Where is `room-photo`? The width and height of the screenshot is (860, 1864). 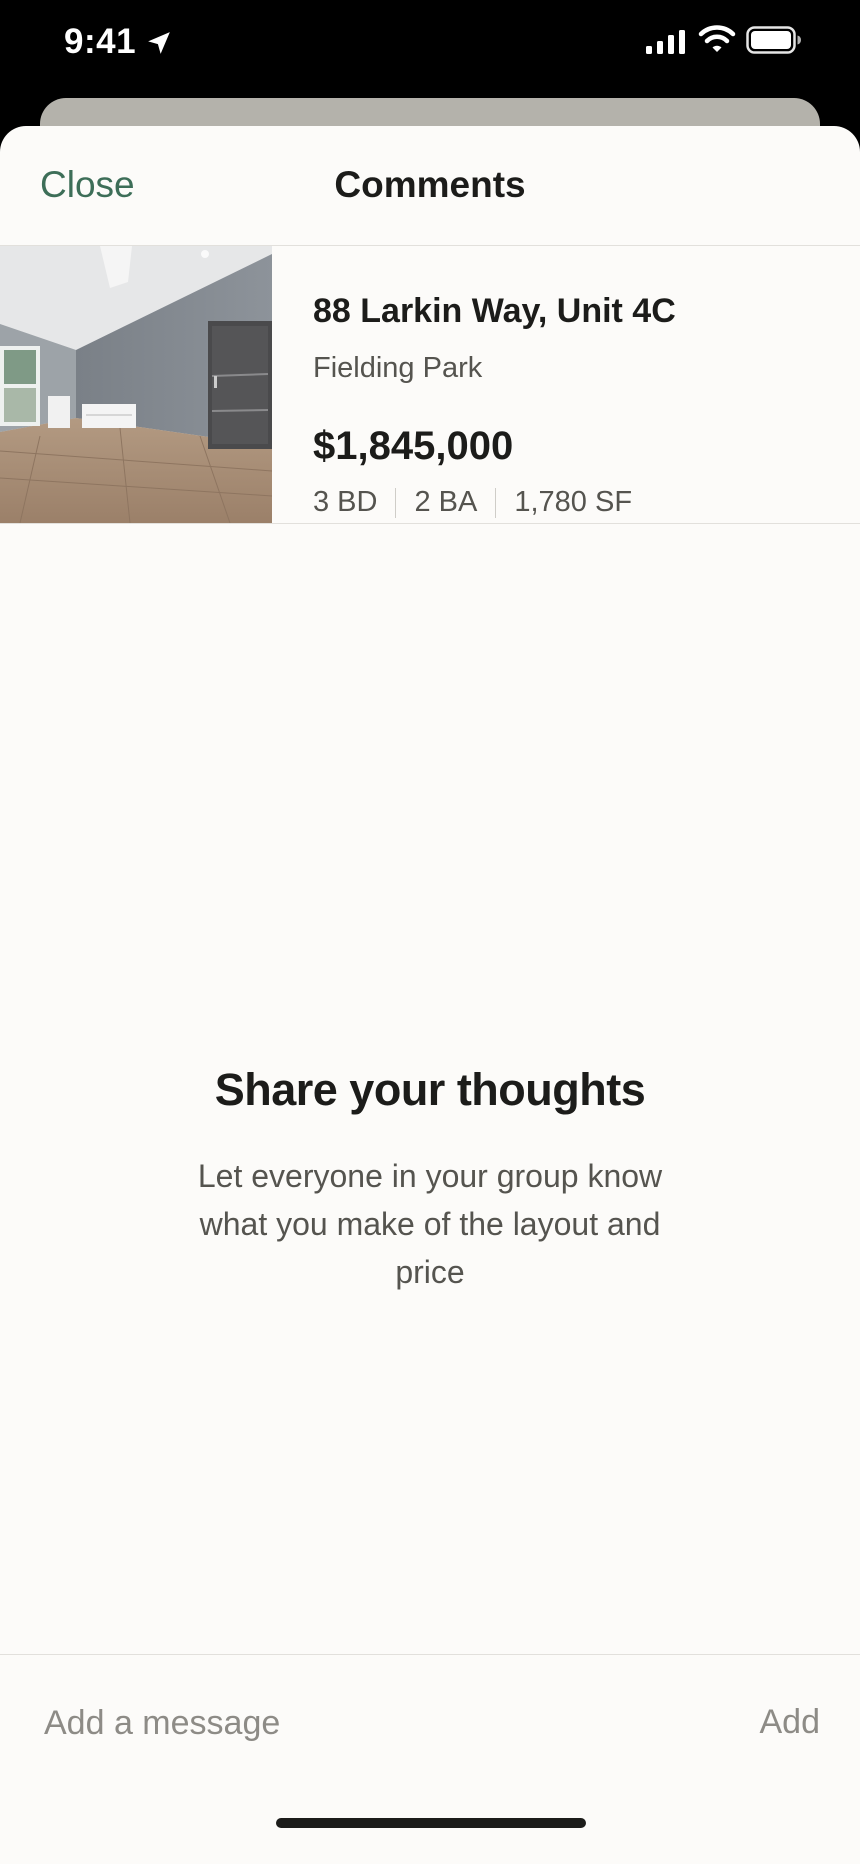 room-photo is located at coordinates (136, 384).